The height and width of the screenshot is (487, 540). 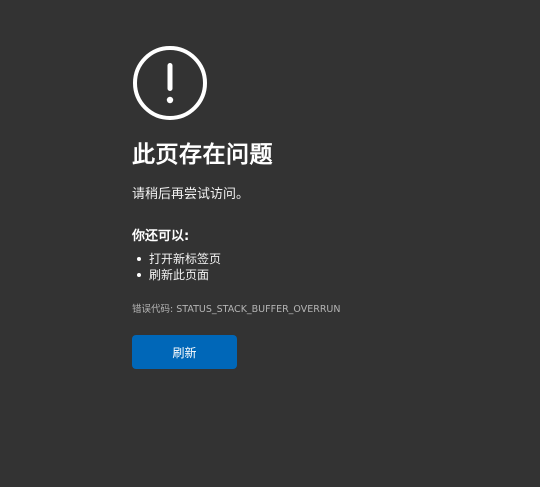 I want to click on suggestion-label: 打开新标签页, so click(x=185, y=259).